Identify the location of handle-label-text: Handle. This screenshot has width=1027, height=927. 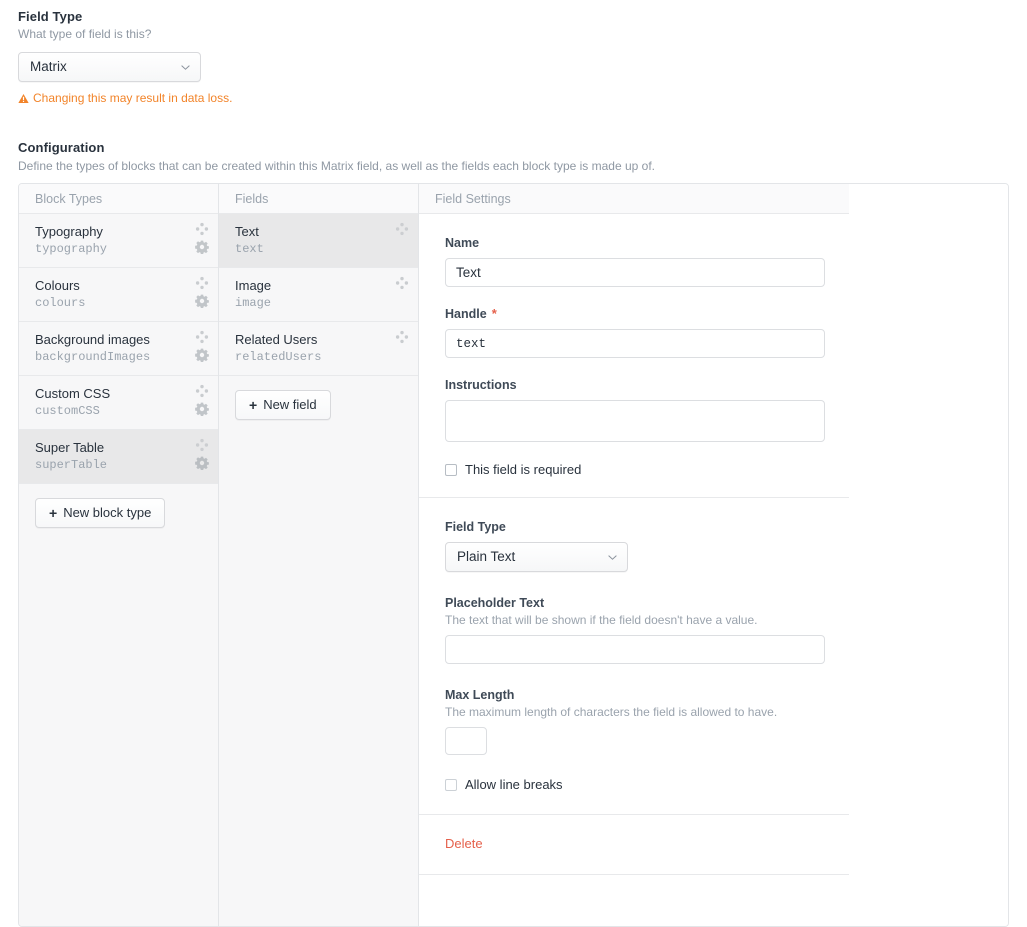
(466, 314).